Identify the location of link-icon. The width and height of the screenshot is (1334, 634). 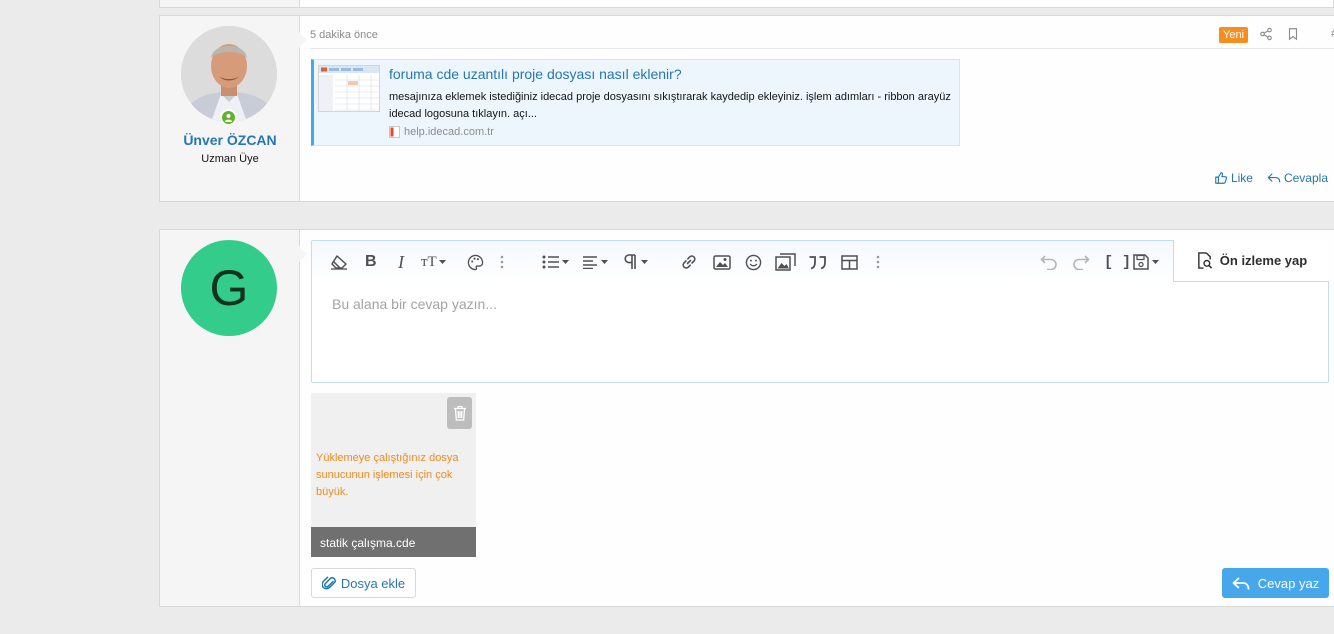
(689, 262).